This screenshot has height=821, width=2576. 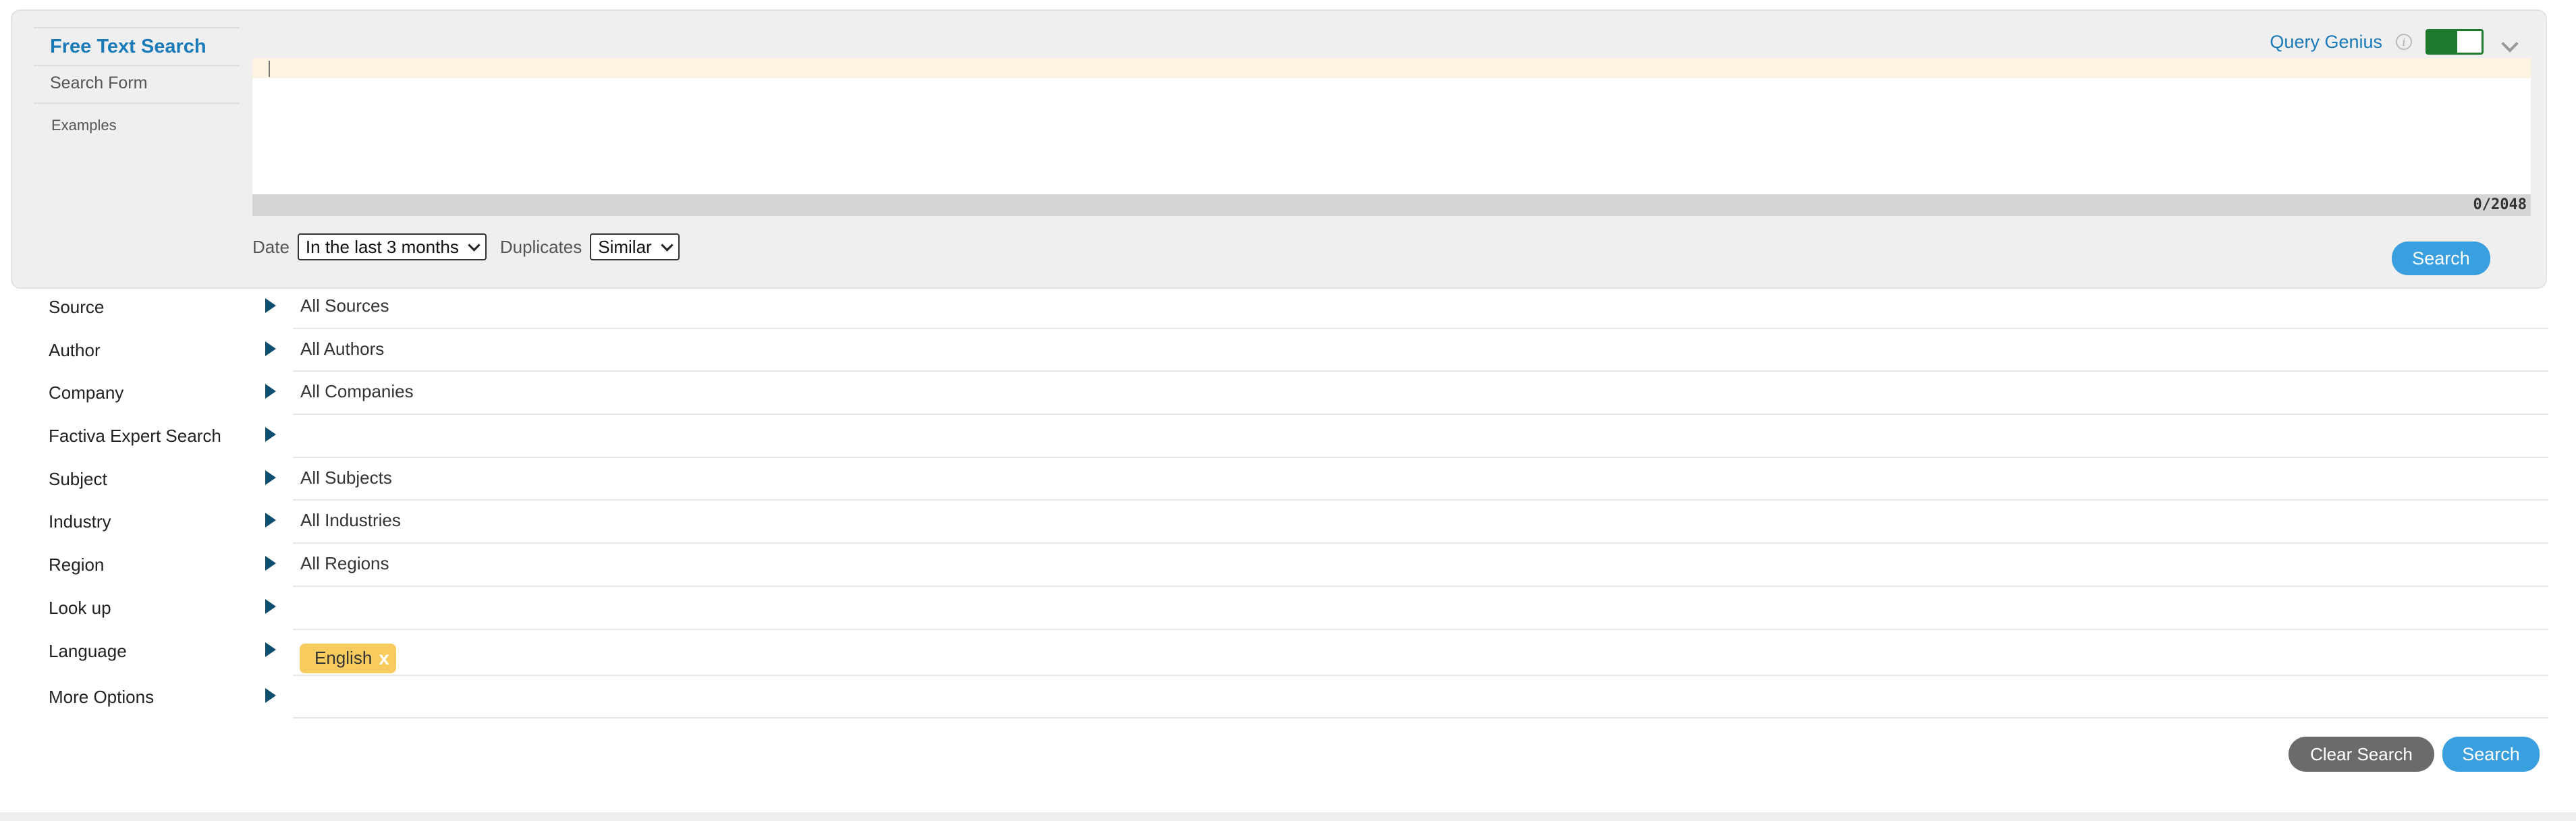 I want to click on criteria-label: Subject, so click(x=78, y=478).